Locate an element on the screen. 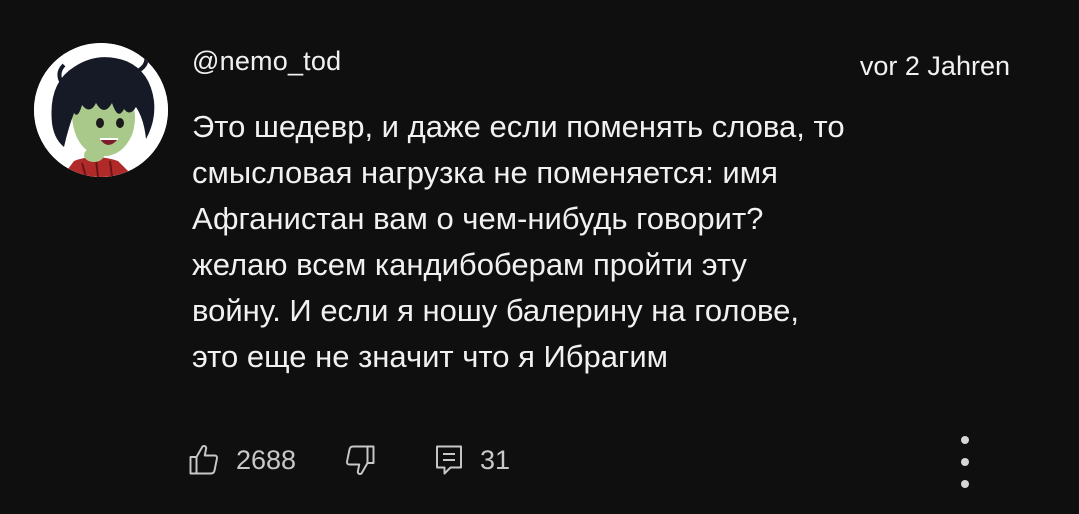  more-vert-icon is located at coordinates (965, 462).